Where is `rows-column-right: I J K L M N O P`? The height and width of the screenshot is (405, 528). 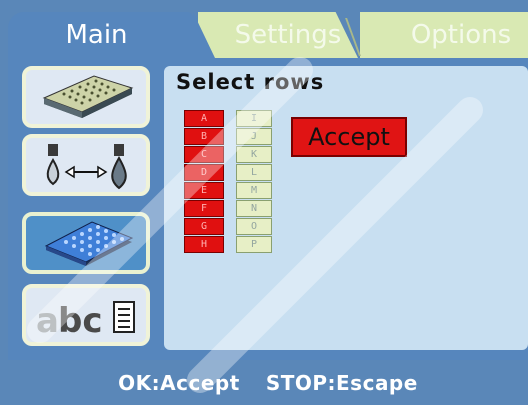 rows-column-right: I J K L M N O P is located at coordinates (254, 182).